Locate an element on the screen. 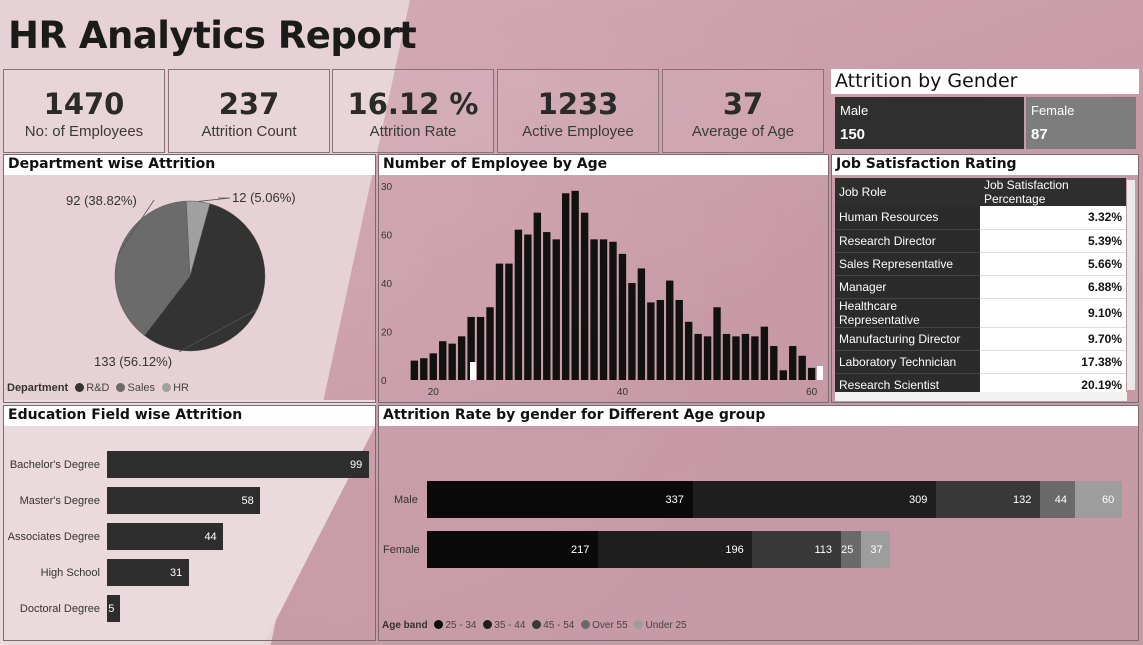 Image resolution: width=1143 pixels, height=645 pixels. kpi-value: 1233 is located at coordinates (578, 104).